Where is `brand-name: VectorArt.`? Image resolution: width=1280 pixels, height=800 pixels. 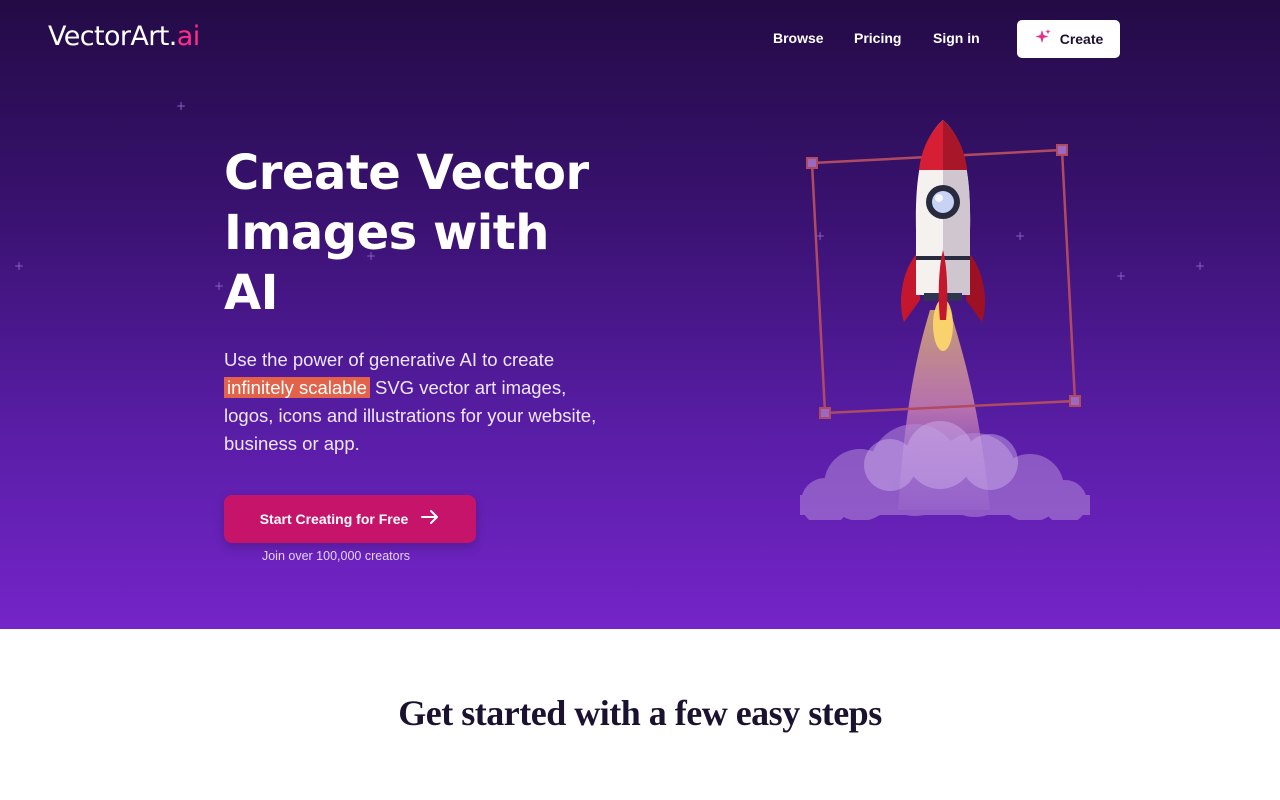 brand-name: VectorArt. is located at coordinates (112, 36).